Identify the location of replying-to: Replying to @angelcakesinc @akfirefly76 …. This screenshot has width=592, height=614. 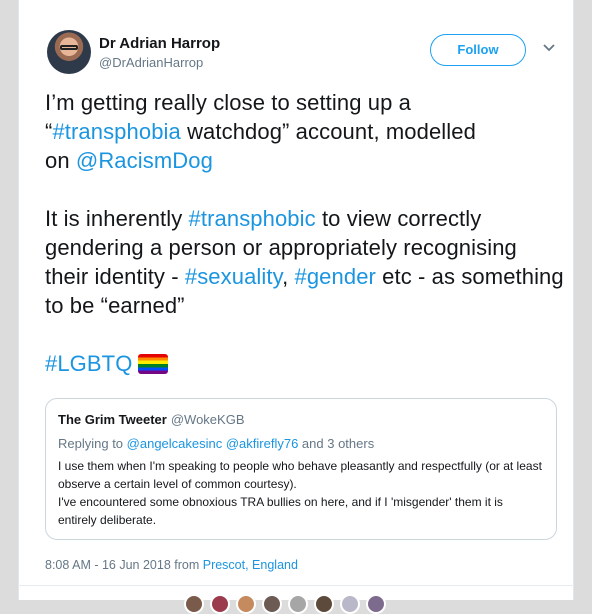
(216, 443).